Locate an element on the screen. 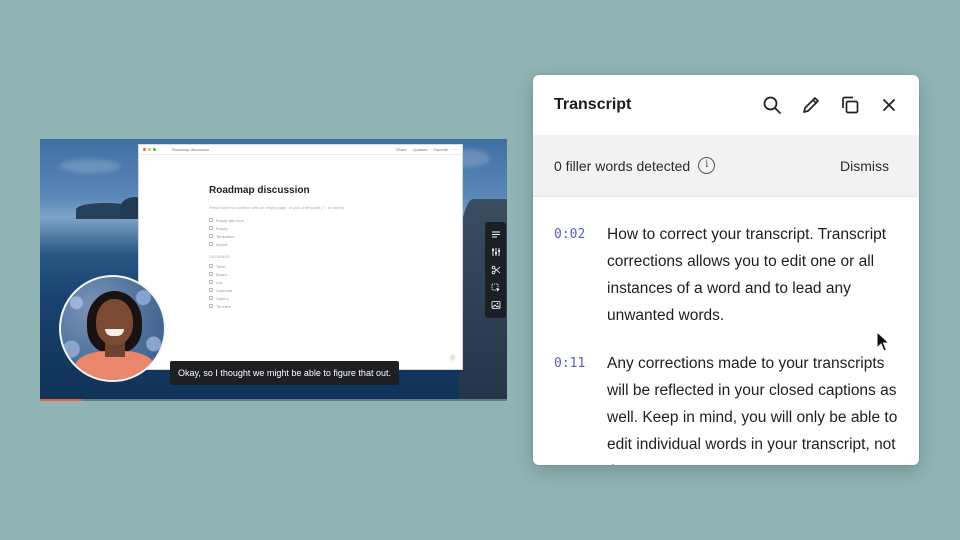 This screenshot has height=540, width=960. timeline-icon is located at coordinates (211, 306).